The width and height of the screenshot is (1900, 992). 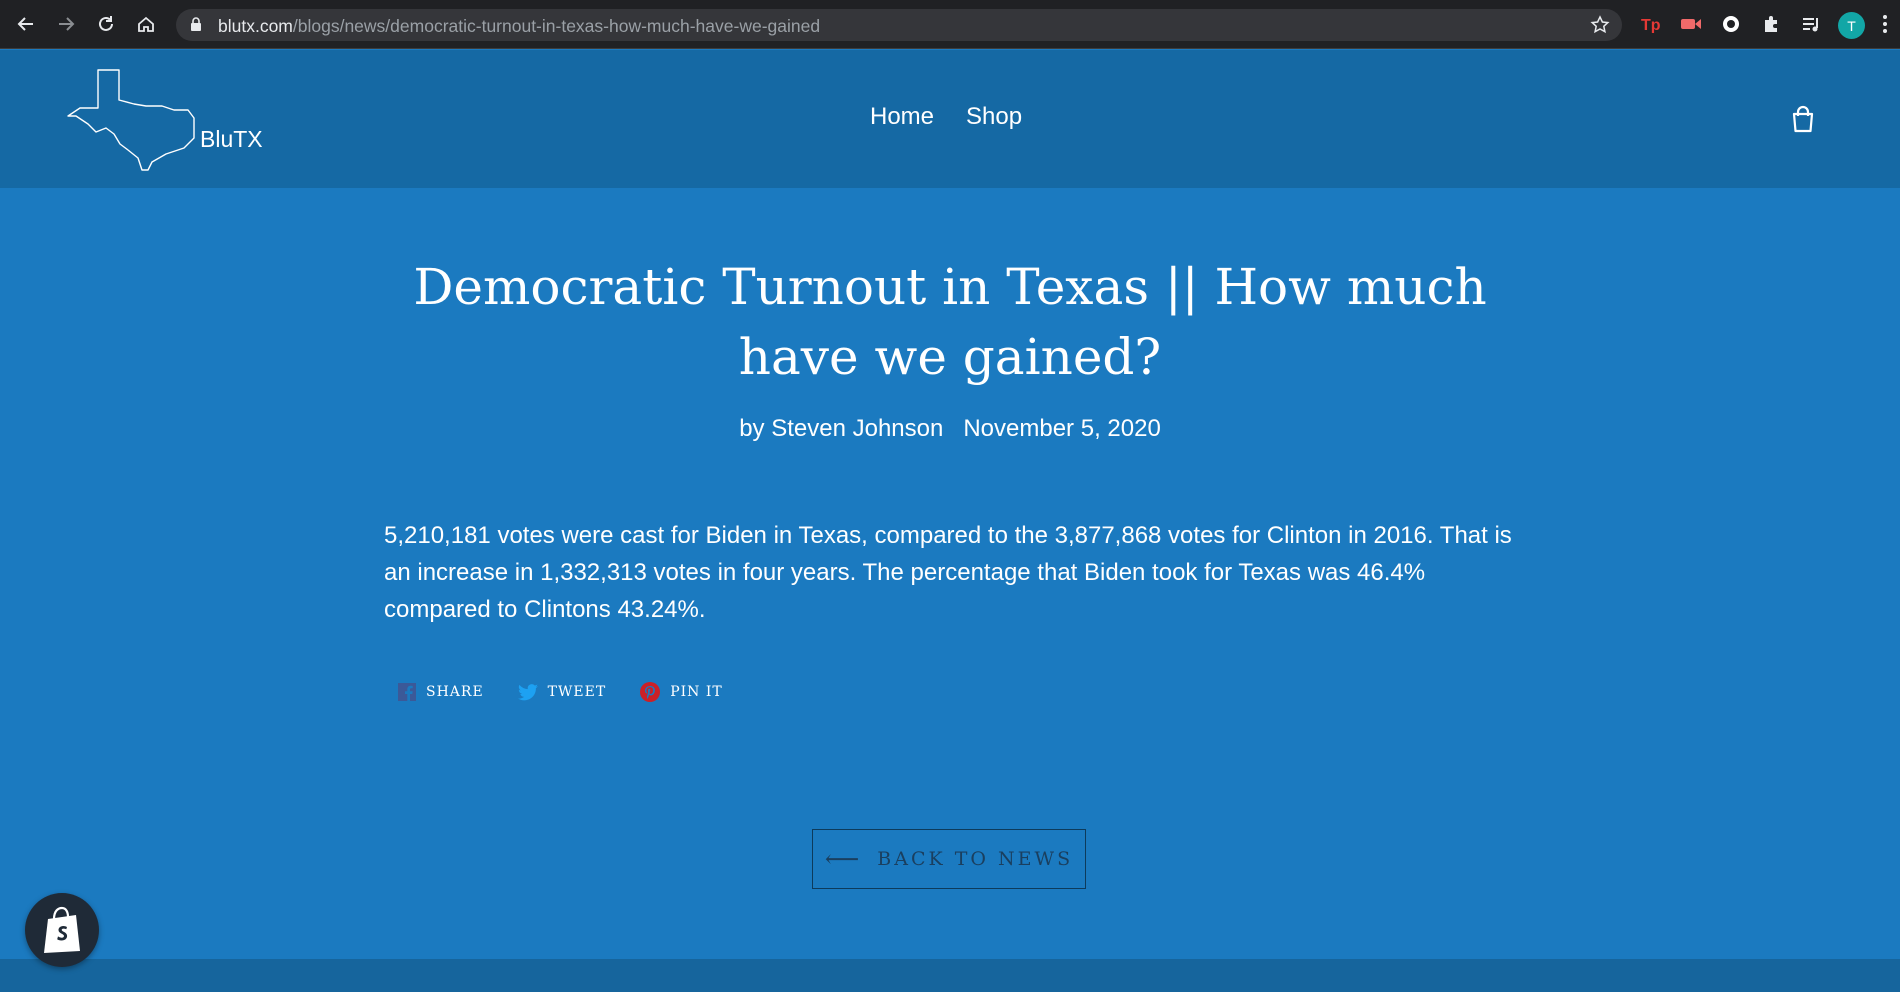 What do you see at coordinates (255, 26) in the screenshot?
I see `url-host: blutx.com` at bounding box center [255, 26].